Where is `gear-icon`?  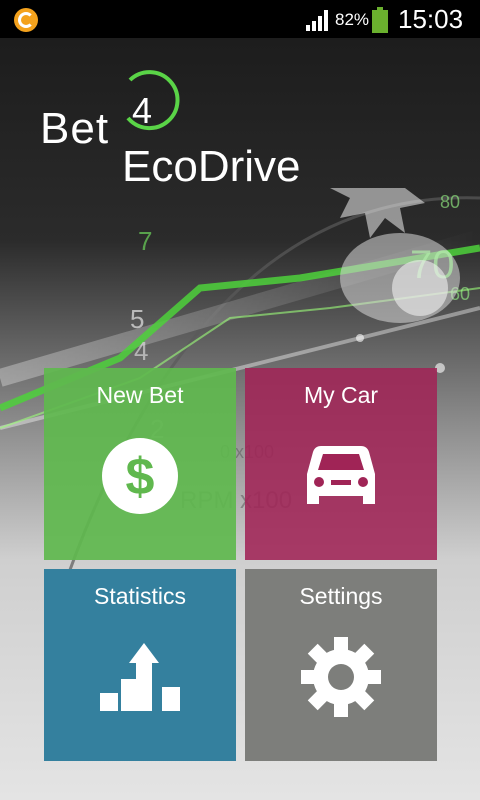 gear-icon is located at coordinates (341, 677).